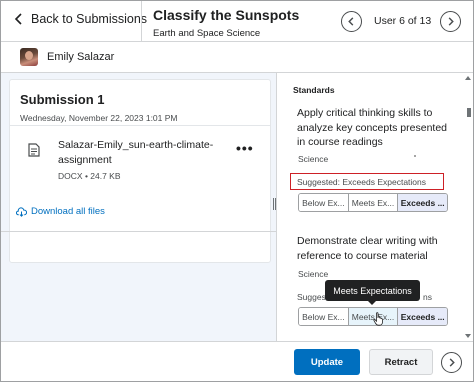 This screenshot has height=382, width=474. Describe the element at coordinates (237, 361) in the screenshot. I see `footer-bar: Update Retract` at that location.